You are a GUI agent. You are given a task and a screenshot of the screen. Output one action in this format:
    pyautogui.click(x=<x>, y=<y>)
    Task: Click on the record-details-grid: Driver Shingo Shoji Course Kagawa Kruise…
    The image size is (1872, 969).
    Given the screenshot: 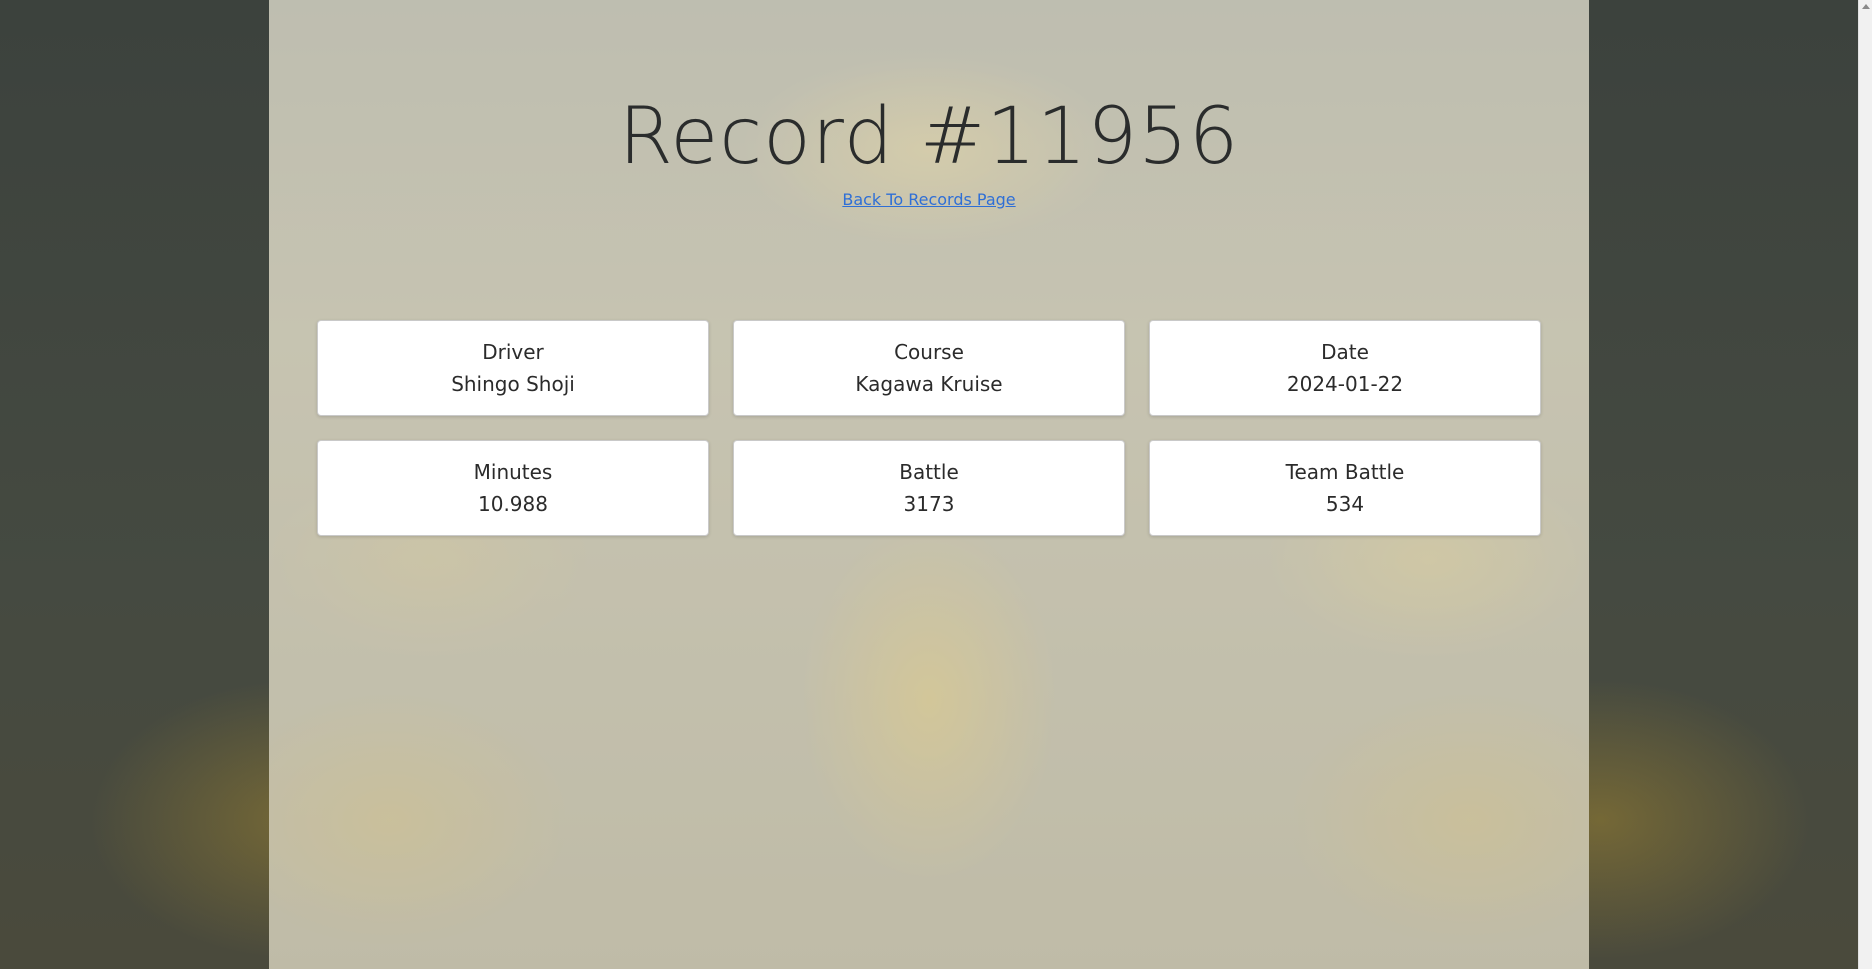 What is the action you would take?
    pyautogui.click(x=929, y=428)
    